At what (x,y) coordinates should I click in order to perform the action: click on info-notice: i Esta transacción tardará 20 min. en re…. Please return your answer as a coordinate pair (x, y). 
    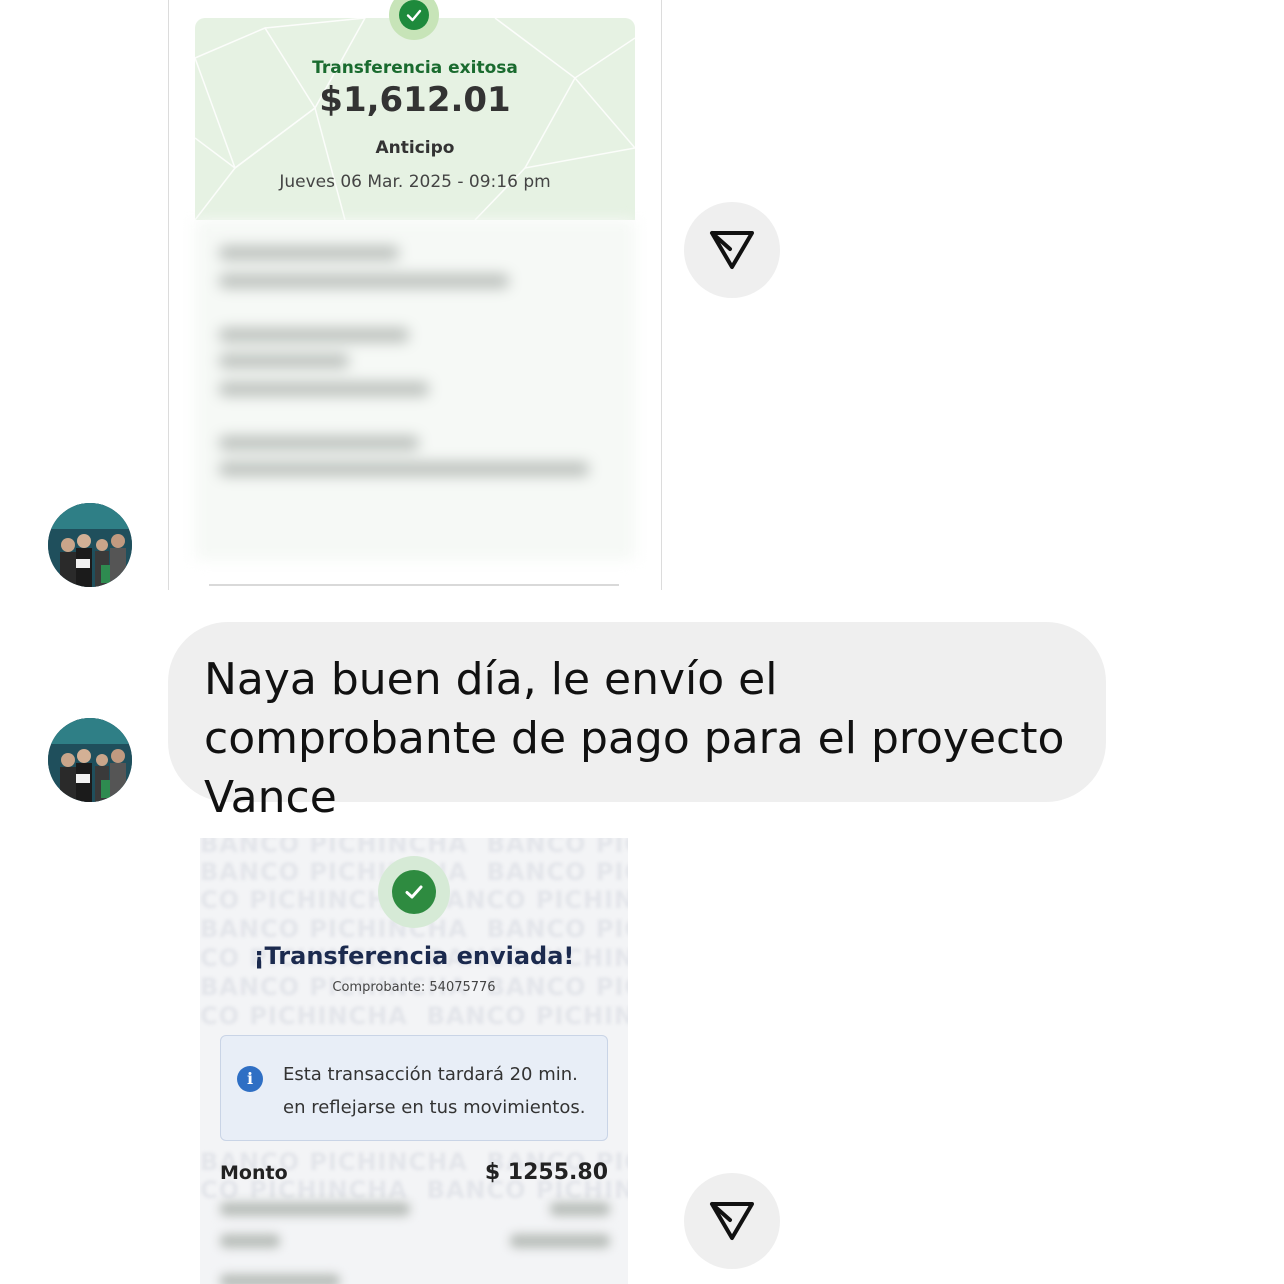
    Looking at the image, I should click on (414, 1088).